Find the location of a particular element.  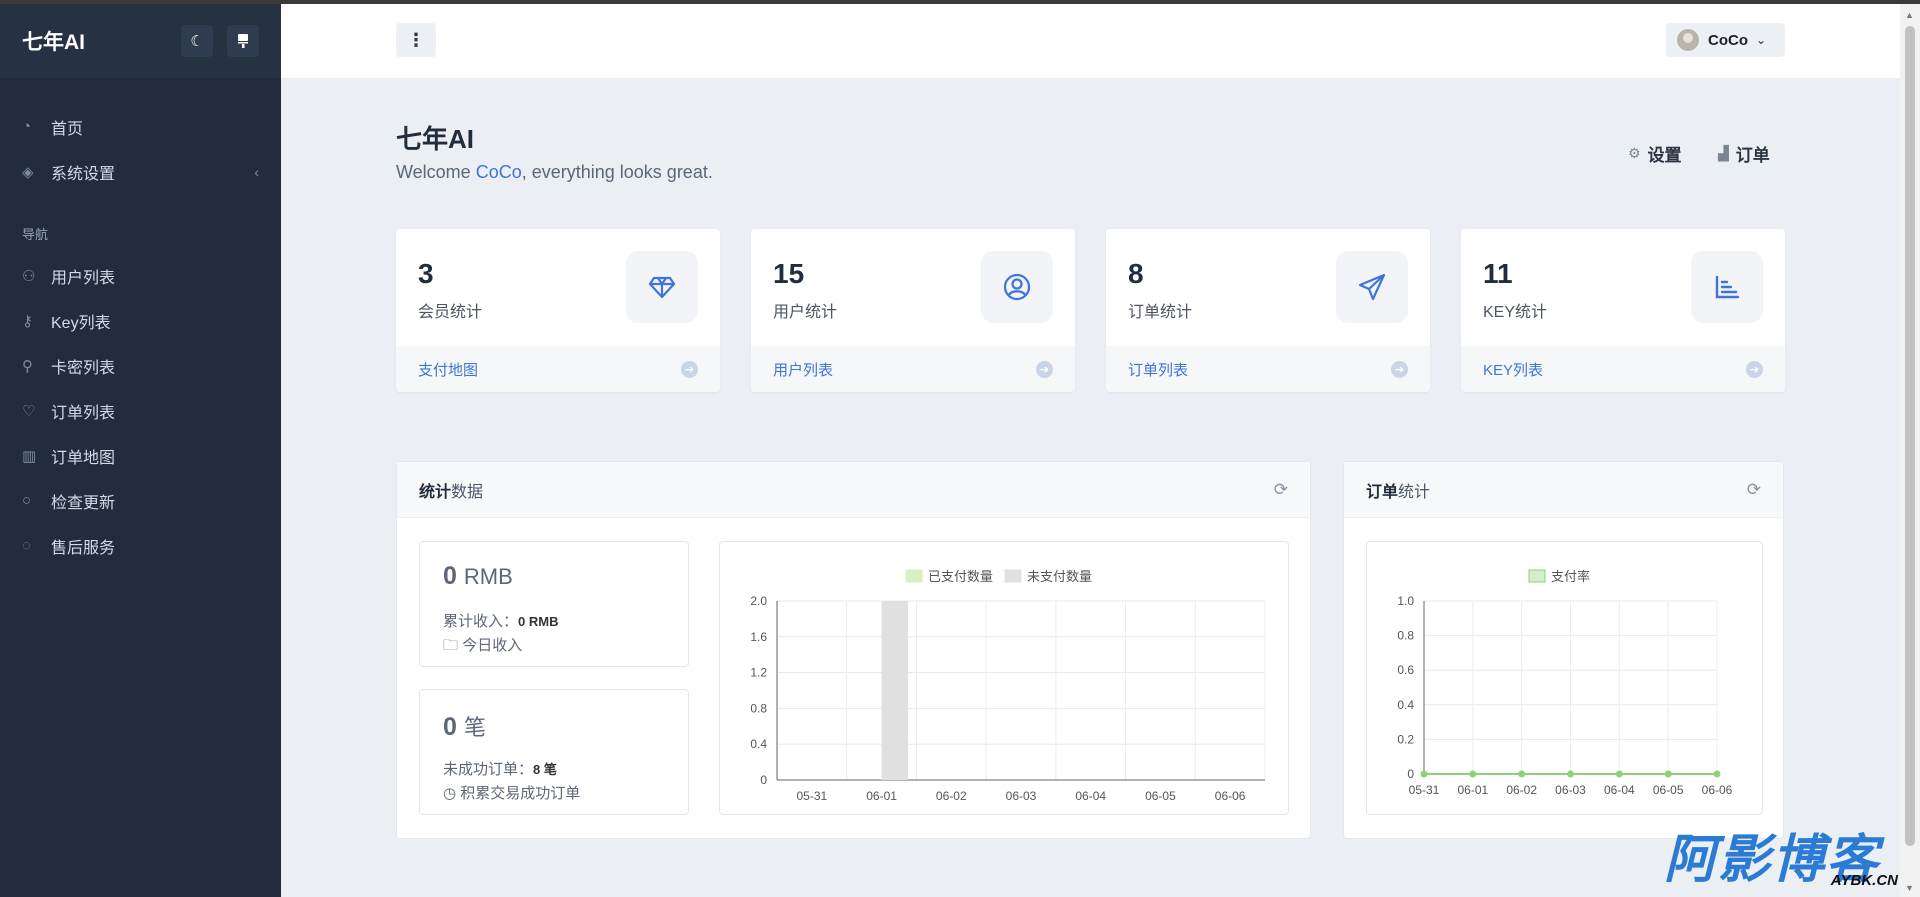

window-top-edge is located at coordinates (960, 2).